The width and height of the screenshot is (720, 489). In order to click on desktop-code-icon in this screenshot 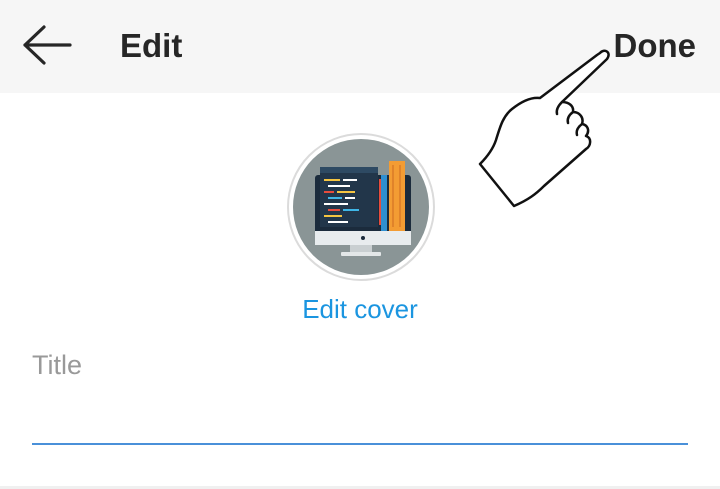, I will do `click(361, 207)`.